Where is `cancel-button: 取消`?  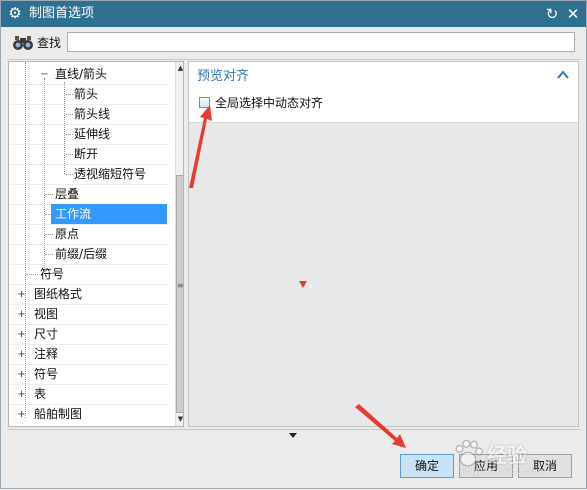 cancel-button: 取消 is located at coordinates (545, 466).